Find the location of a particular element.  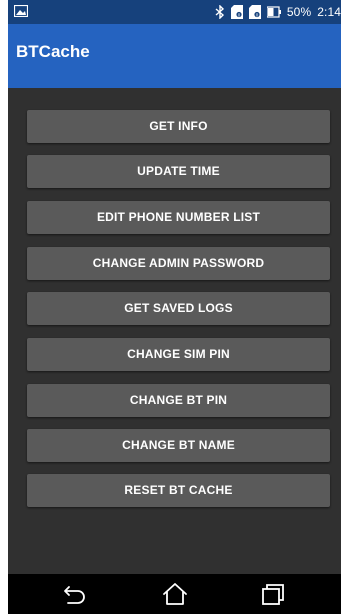

update-time-button: UPDATE TIME is located at coordinates (178, 171).